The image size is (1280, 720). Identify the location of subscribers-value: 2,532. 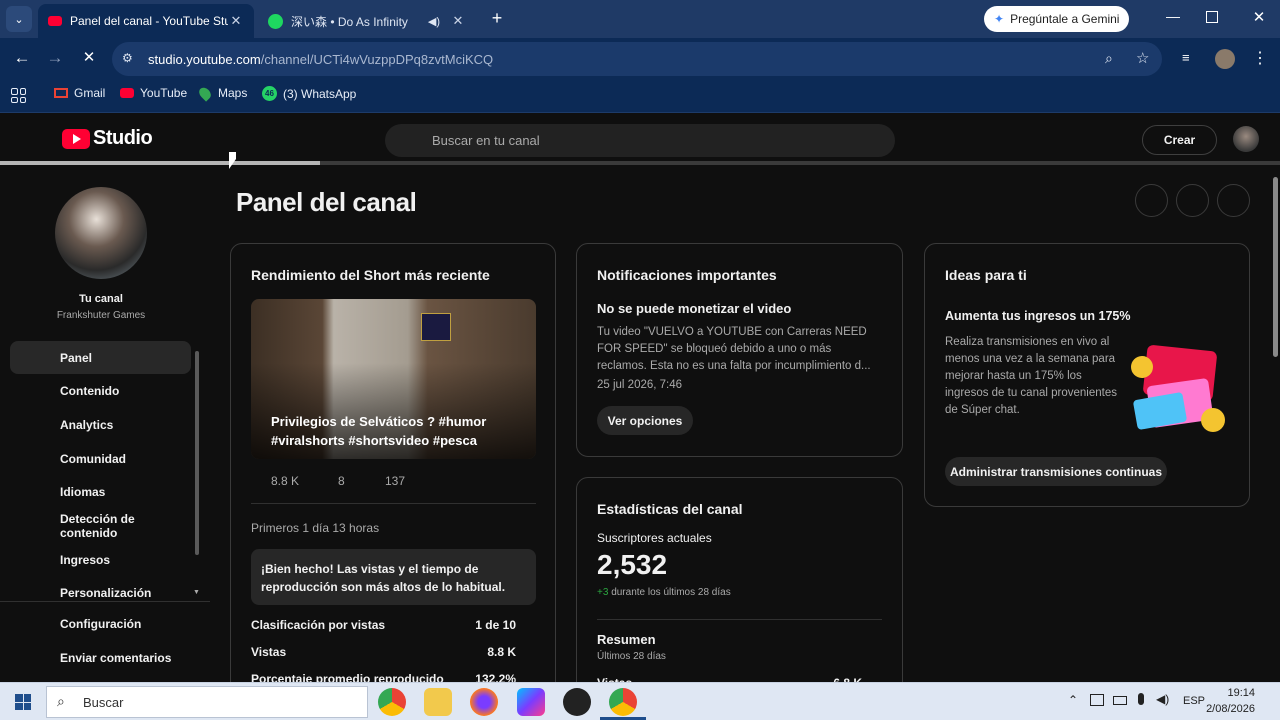
(632, 564).